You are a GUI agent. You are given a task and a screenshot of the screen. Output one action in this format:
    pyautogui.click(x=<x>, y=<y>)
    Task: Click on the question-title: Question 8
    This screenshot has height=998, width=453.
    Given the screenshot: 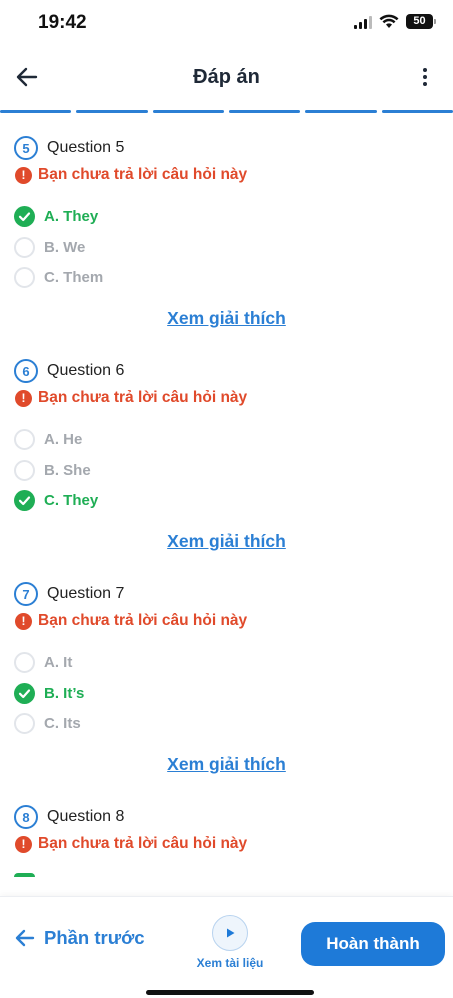 What is the action you would take?
    pyautogui.click(x=86, y=816)
    